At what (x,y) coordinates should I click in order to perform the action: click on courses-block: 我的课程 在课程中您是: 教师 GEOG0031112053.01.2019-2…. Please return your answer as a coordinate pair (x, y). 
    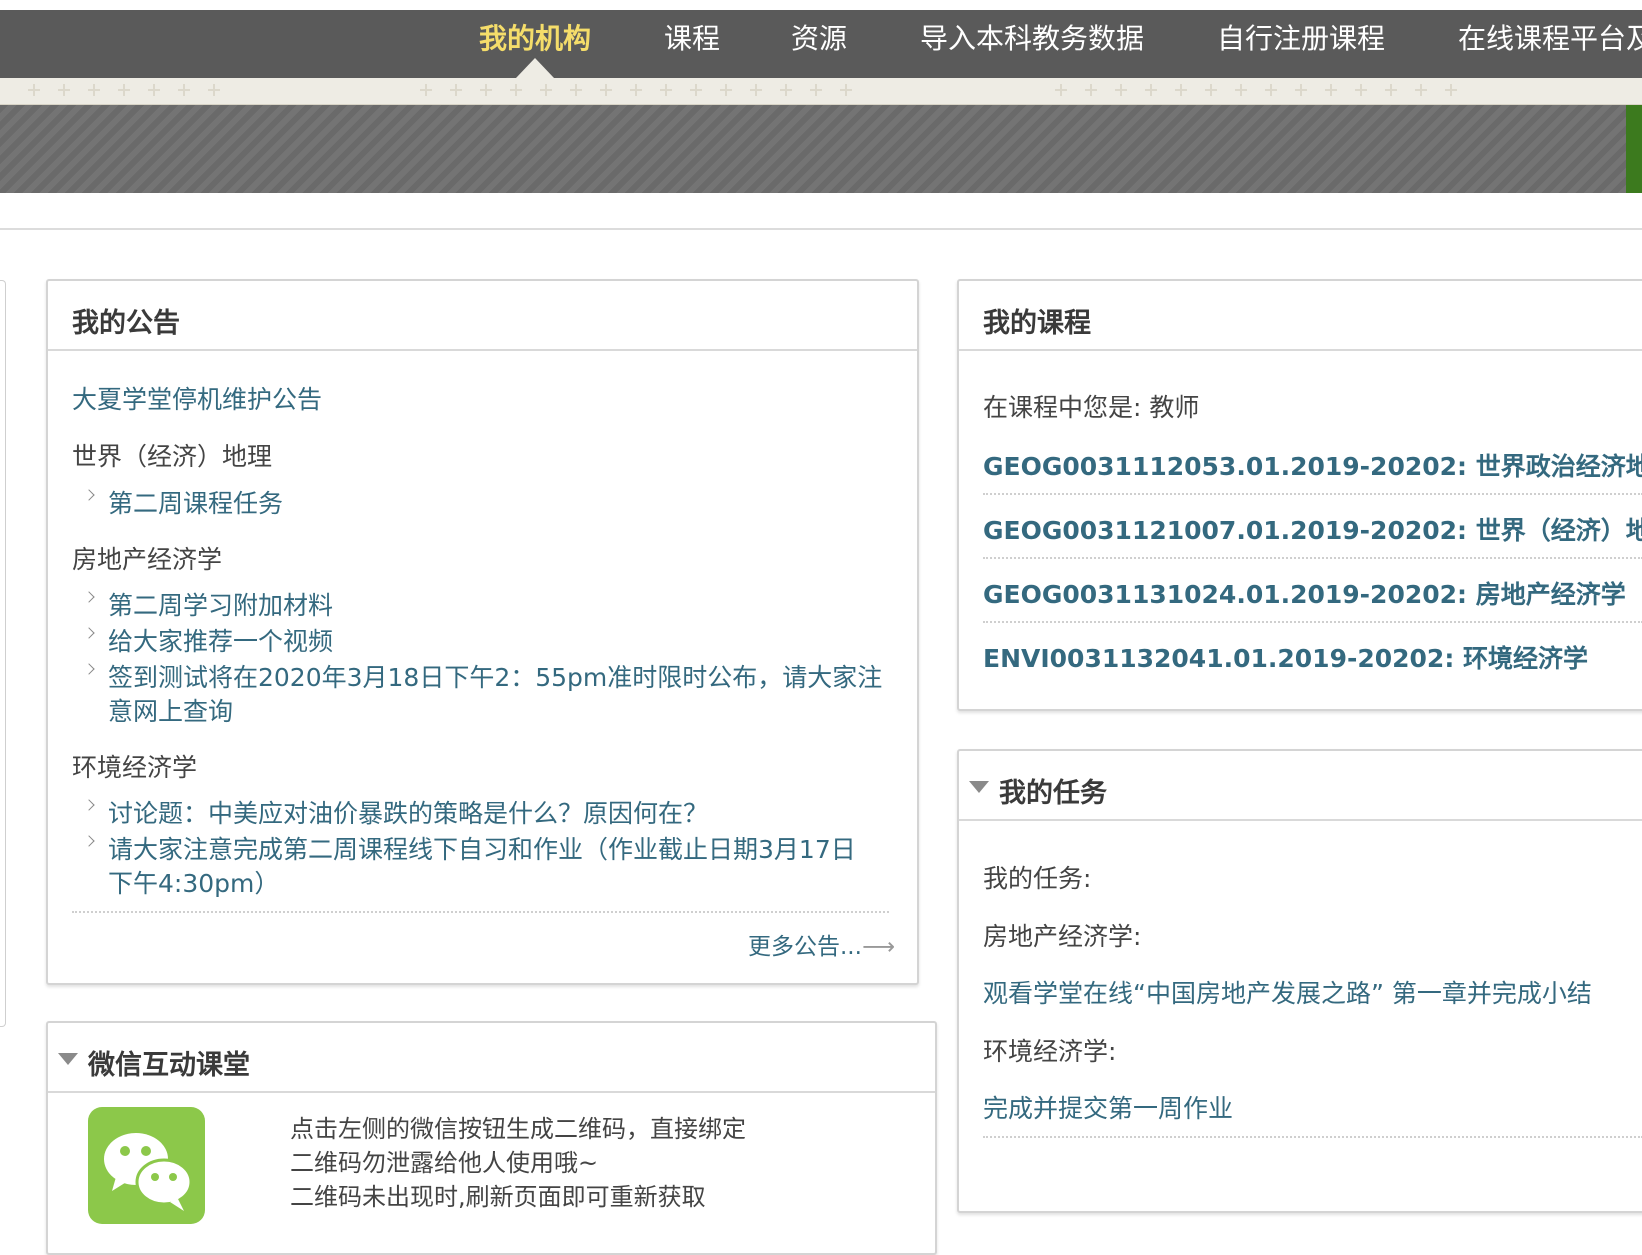
    Looking at the image, I should click on (1299, 495).